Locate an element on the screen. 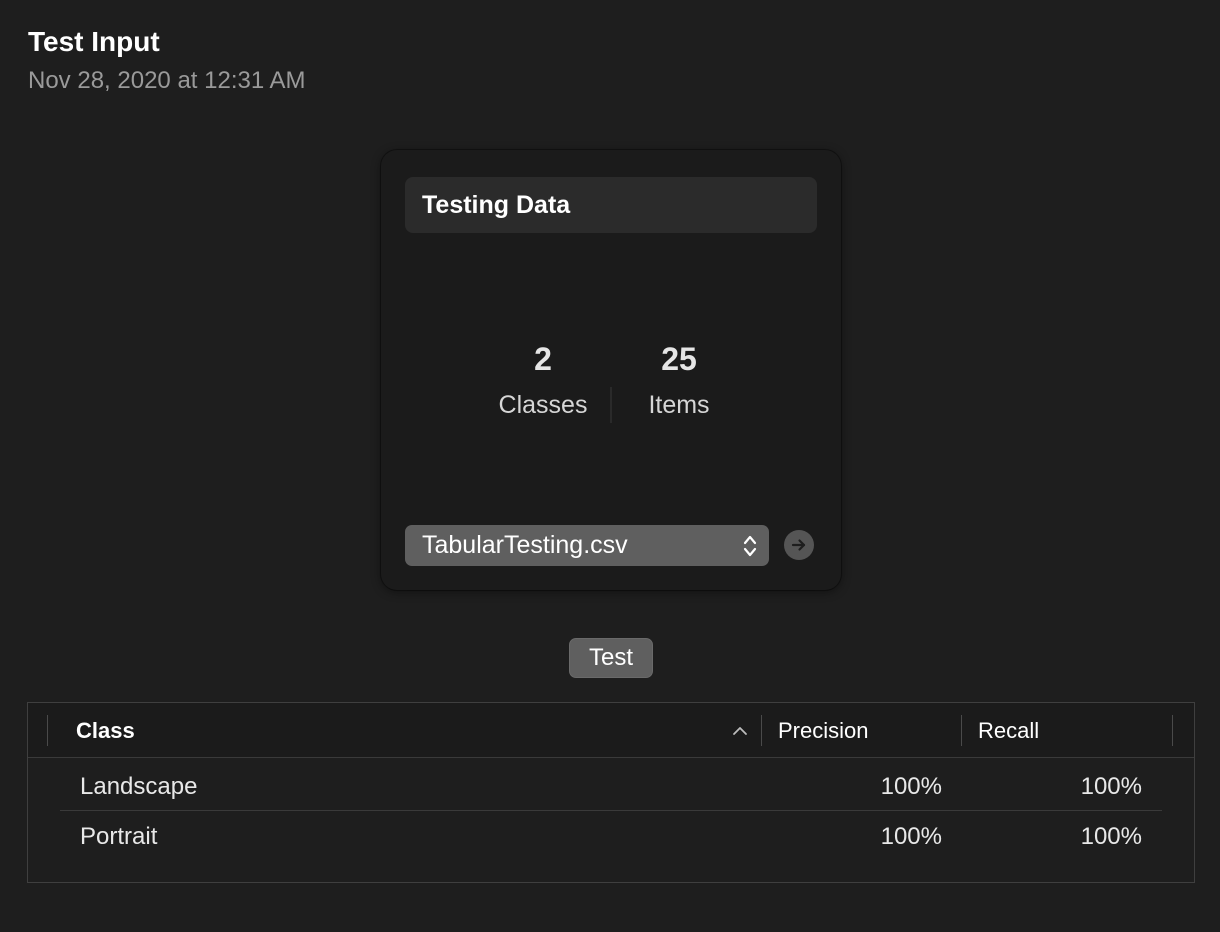  card-title: Testing Data is located at coordinates (611, 205).